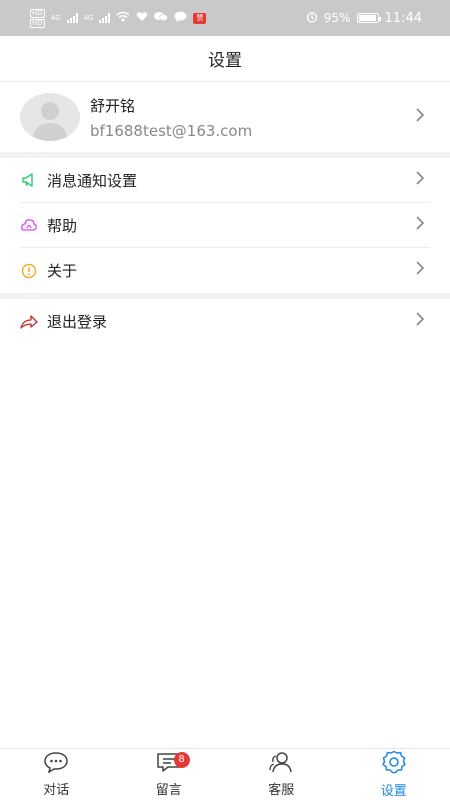  Describe the element at coordinates (161, 18) in the screenshot. I see `wechat-icon` at that location.